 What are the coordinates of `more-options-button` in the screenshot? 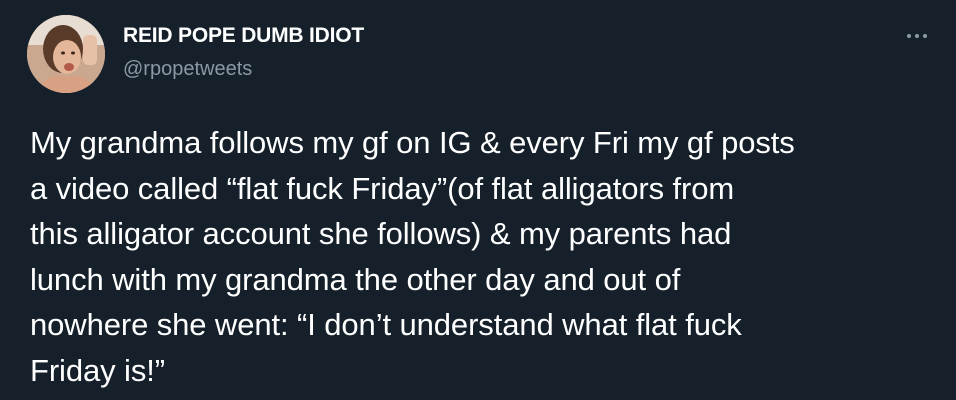 It's located at (917, 36).